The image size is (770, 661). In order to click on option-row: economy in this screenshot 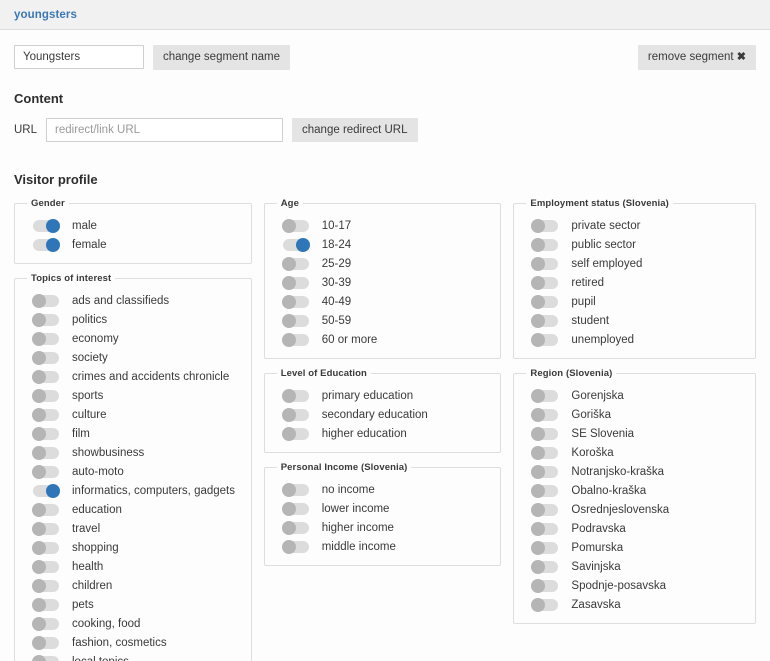, I will do `click(133, 338)`.